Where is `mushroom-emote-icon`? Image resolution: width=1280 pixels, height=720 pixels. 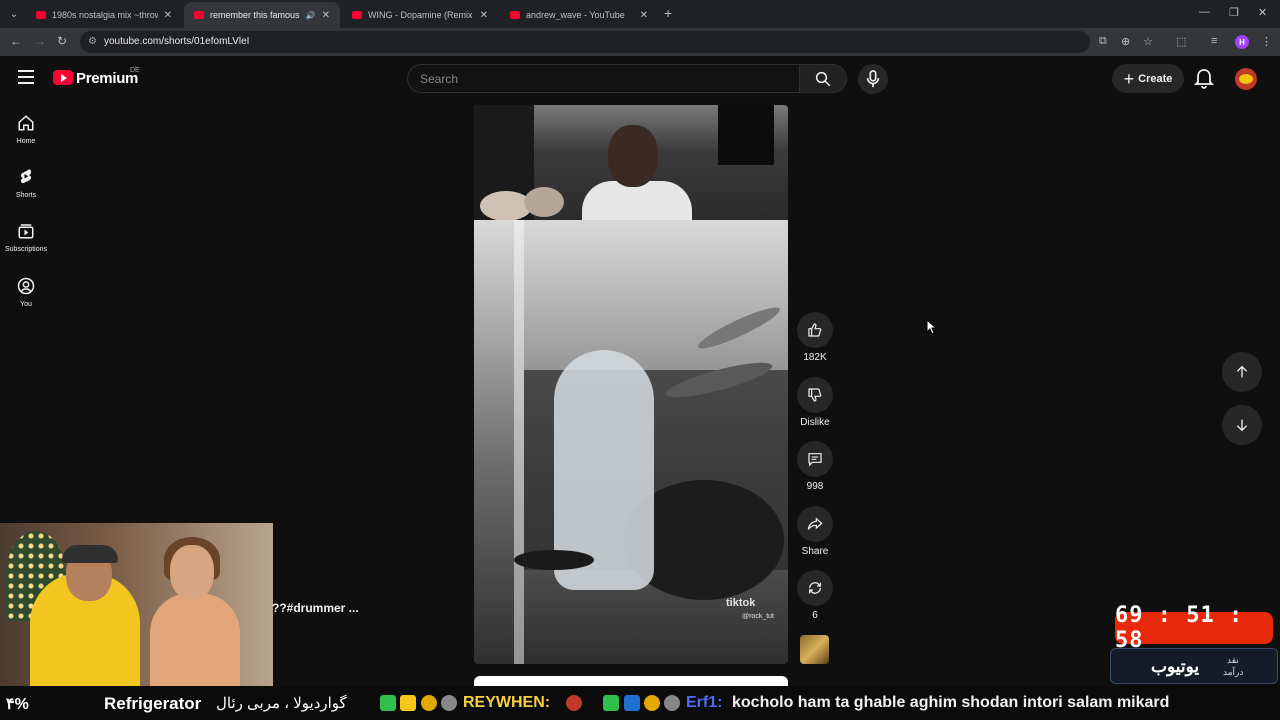
mushroom-emote-icon is located at coordinates (574, 703).